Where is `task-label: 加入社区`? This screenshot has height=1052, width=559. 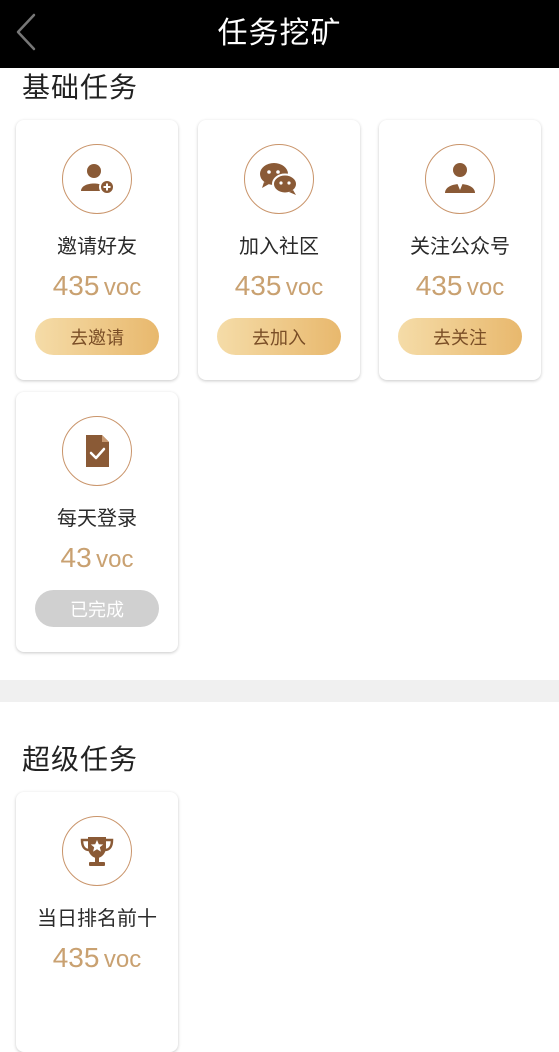 task-label: 加入社区 is located at coordinates (279, 246).